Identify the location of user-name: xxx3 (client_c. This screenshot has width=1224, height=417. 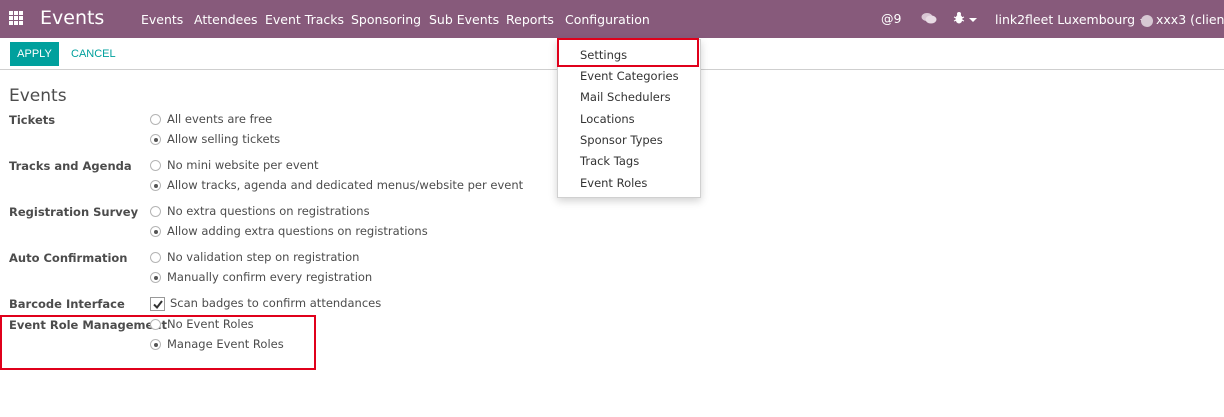
(1190, 19).